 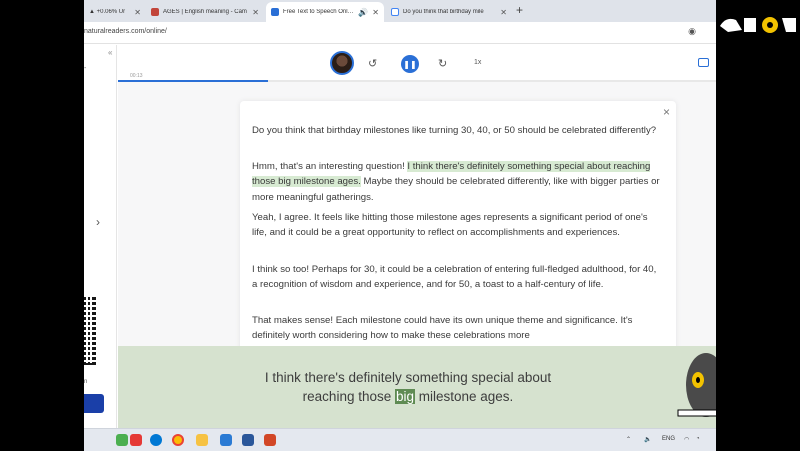 I want to click on sidebar-dash: -, so click(x=85, y=68).